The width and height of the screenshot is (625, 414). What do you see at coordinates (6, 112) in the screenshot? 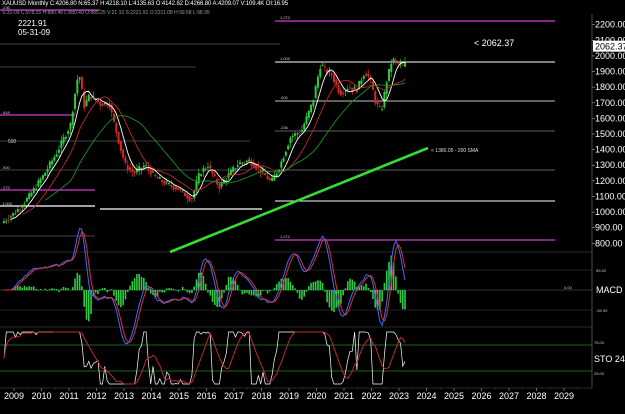
I see `fib-left-label: .618` at bounding box center [6, 112].